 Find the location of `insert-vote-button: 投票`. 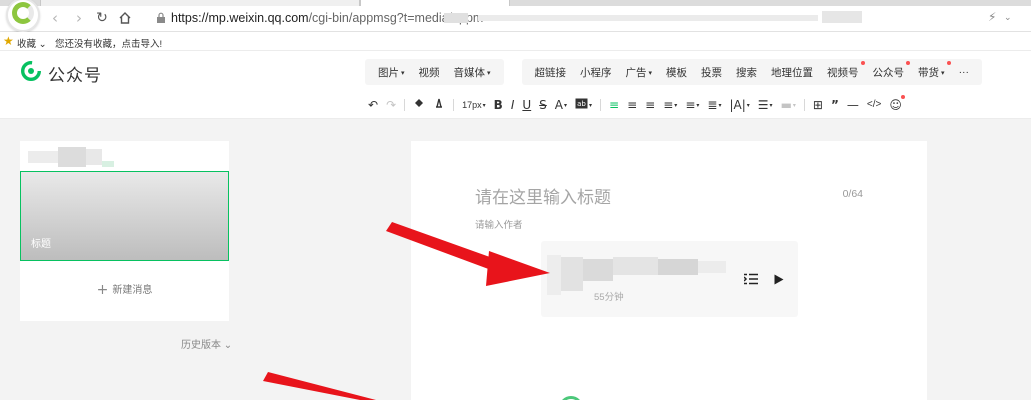

insert-vote-button: 投票 is located at coordinates (711, 72).